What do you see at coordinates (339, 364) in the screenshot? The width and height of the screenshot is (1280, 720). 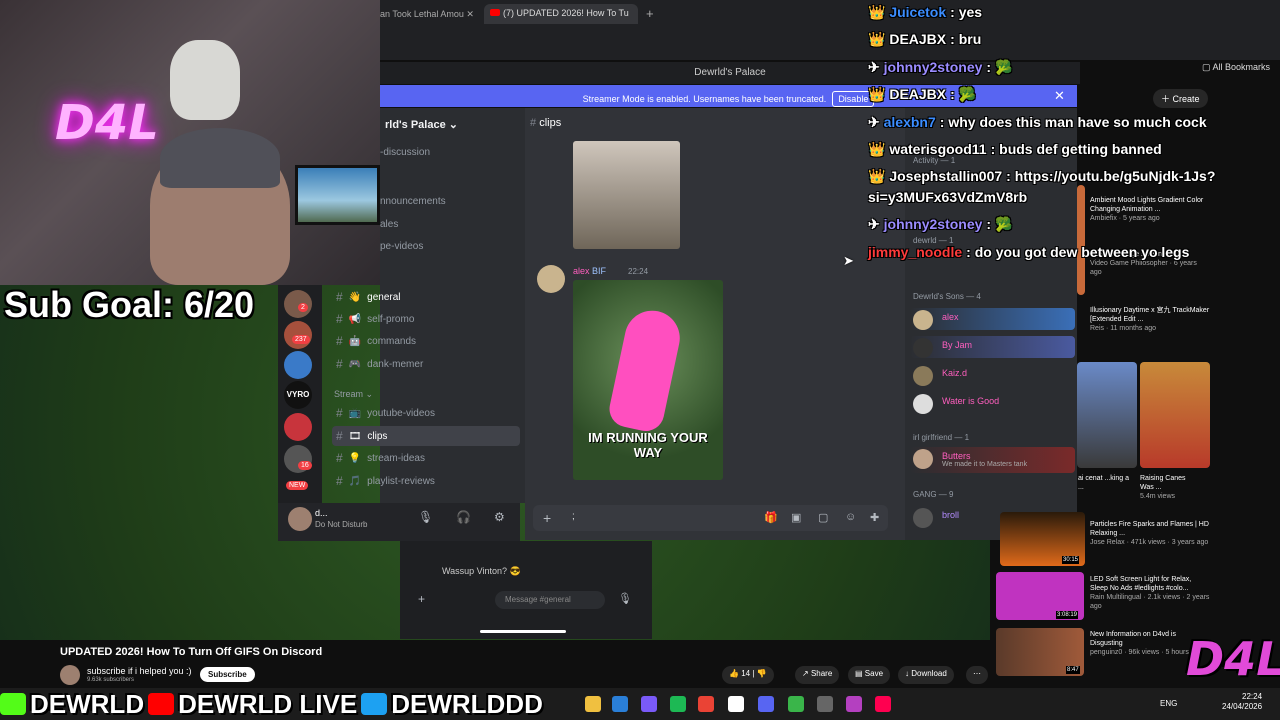 I see `hash-icon: #` at bounding box center [339, 364].